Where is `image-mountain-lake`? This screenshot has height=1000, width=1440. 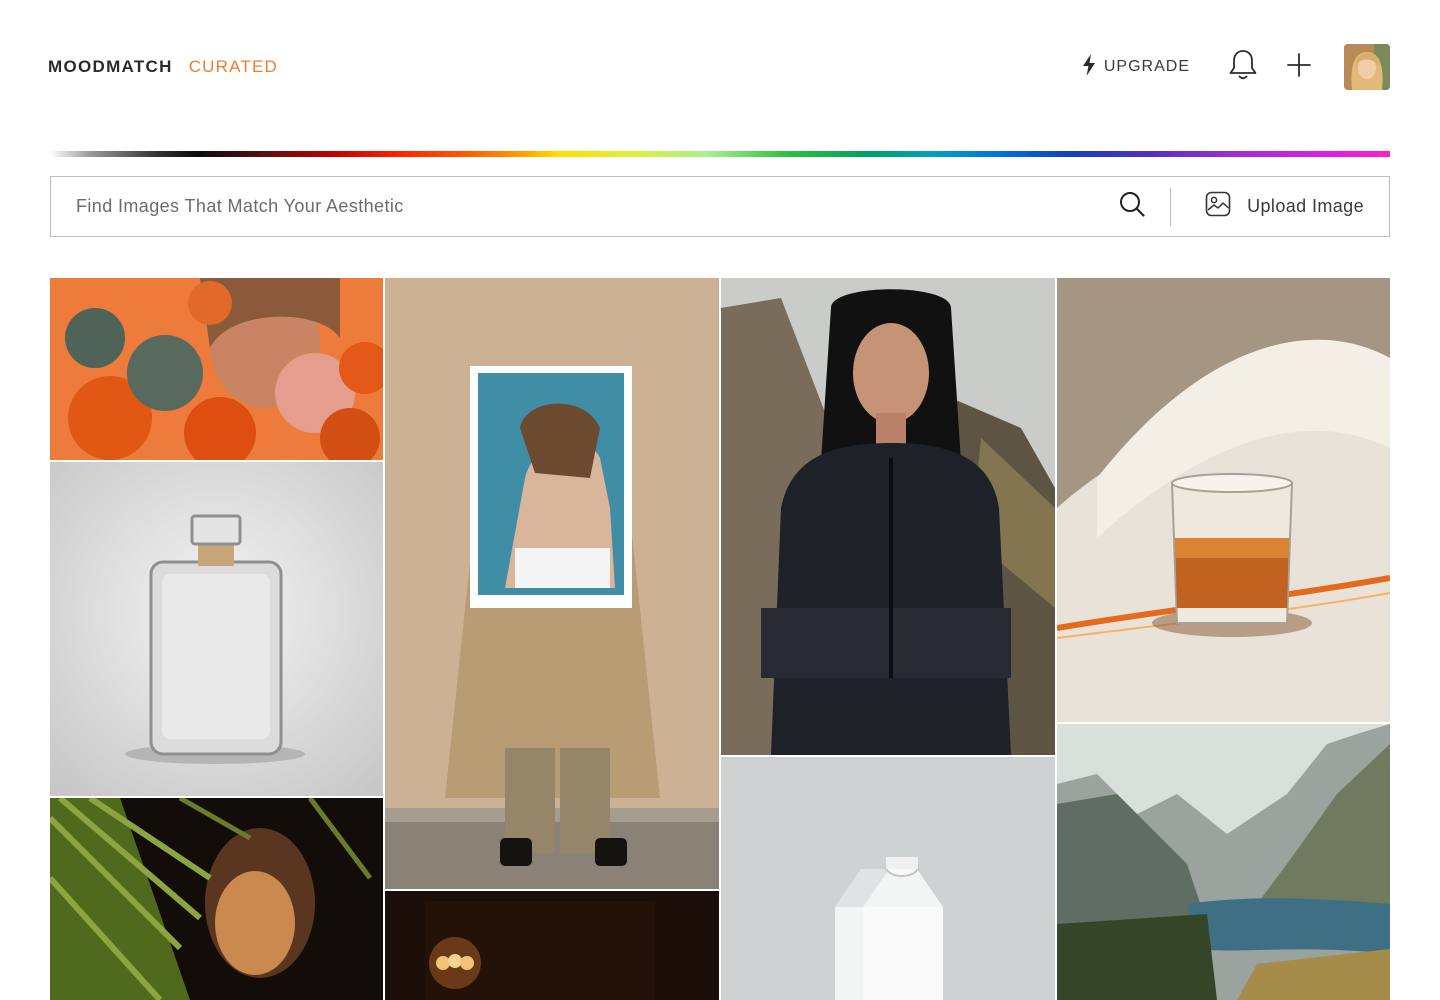 image-mountain-lake is located at coordinates (1223, 862).